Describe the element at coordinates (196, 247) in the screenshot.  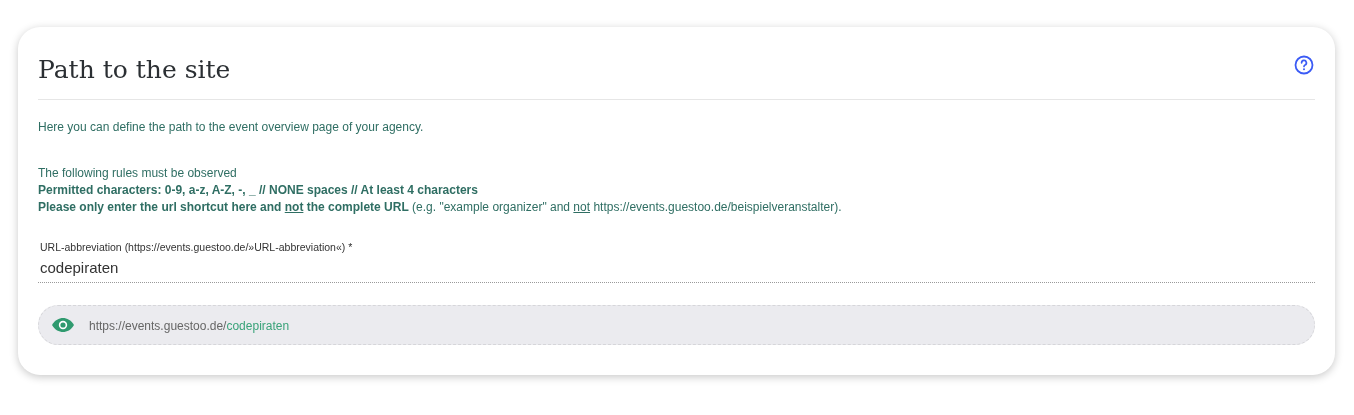
I see `field-label: URL-abbreviation (https://events.guestoo.de/»URL-abbreviation«) *` at that location.